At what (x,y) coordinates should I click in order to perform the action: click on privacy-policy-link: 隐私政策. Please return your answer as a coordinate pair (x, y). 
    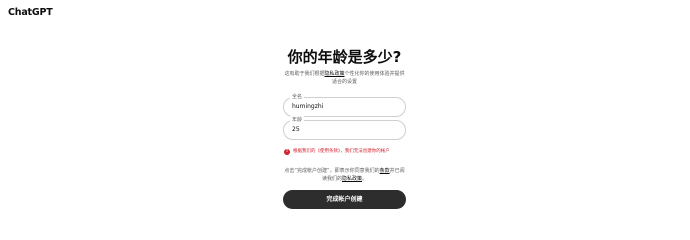
    Looking at the image, I should click on (334, 74).